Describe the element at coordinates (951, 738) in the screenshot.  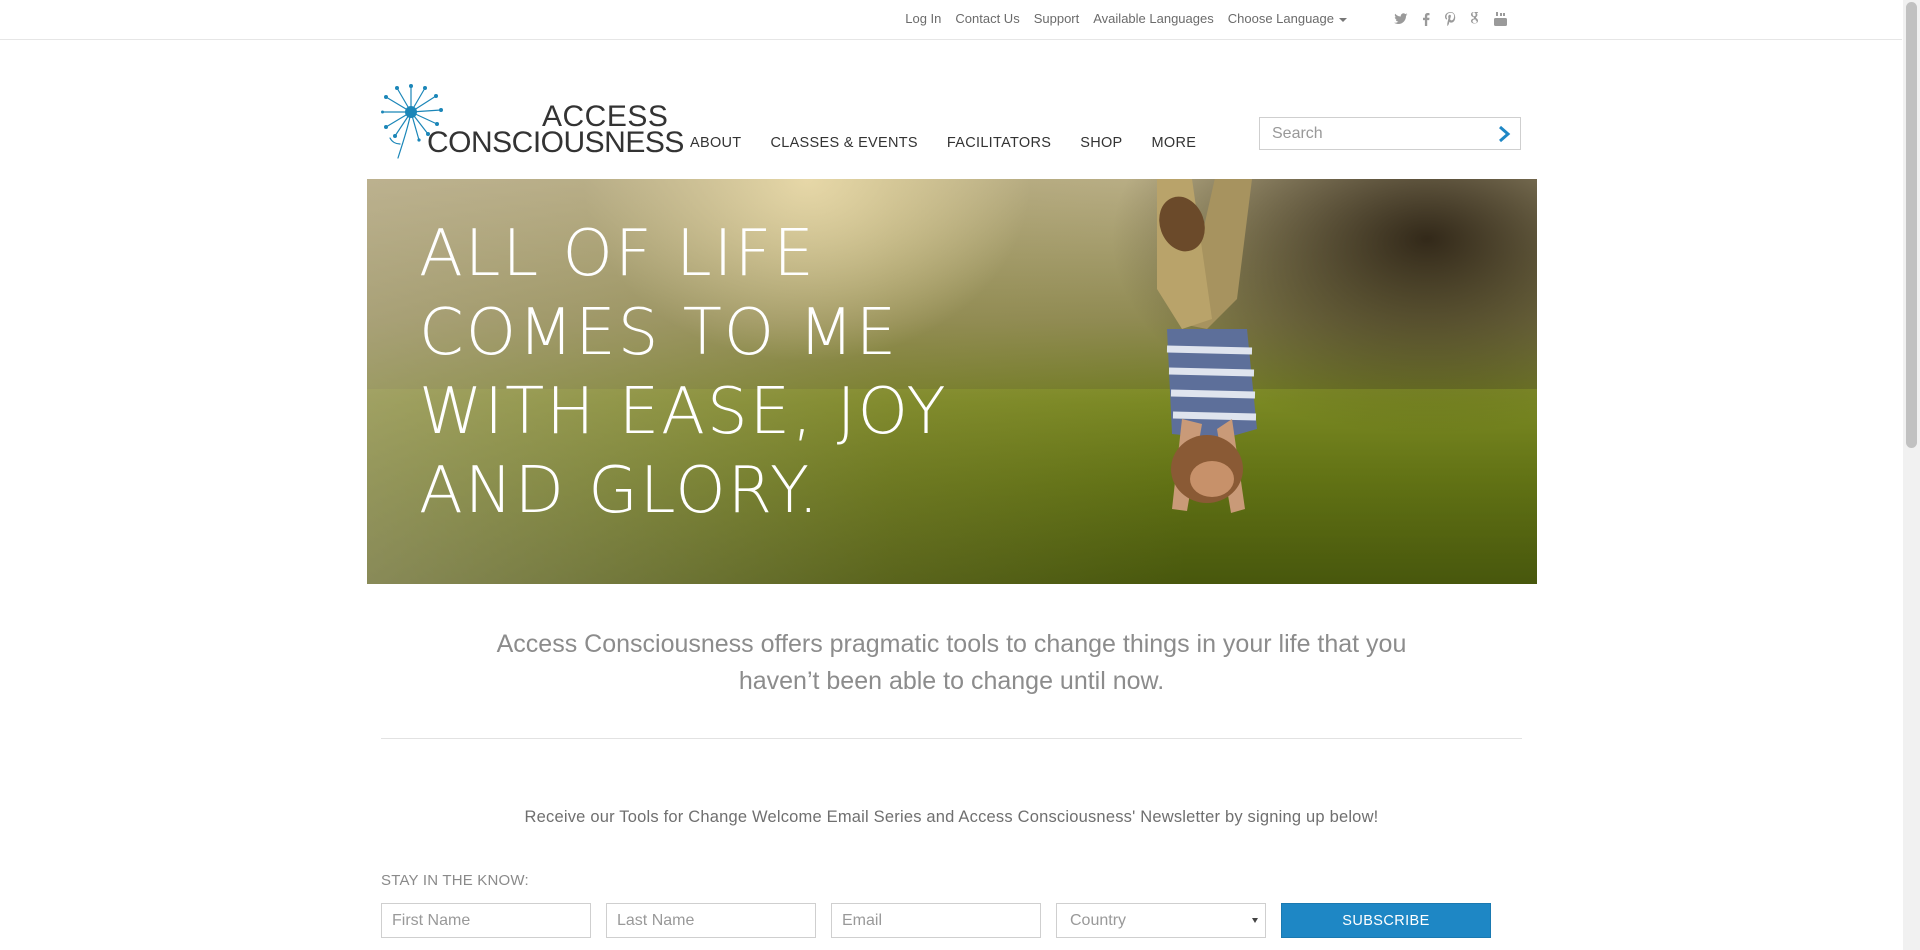
I see `section-divider` at that location.